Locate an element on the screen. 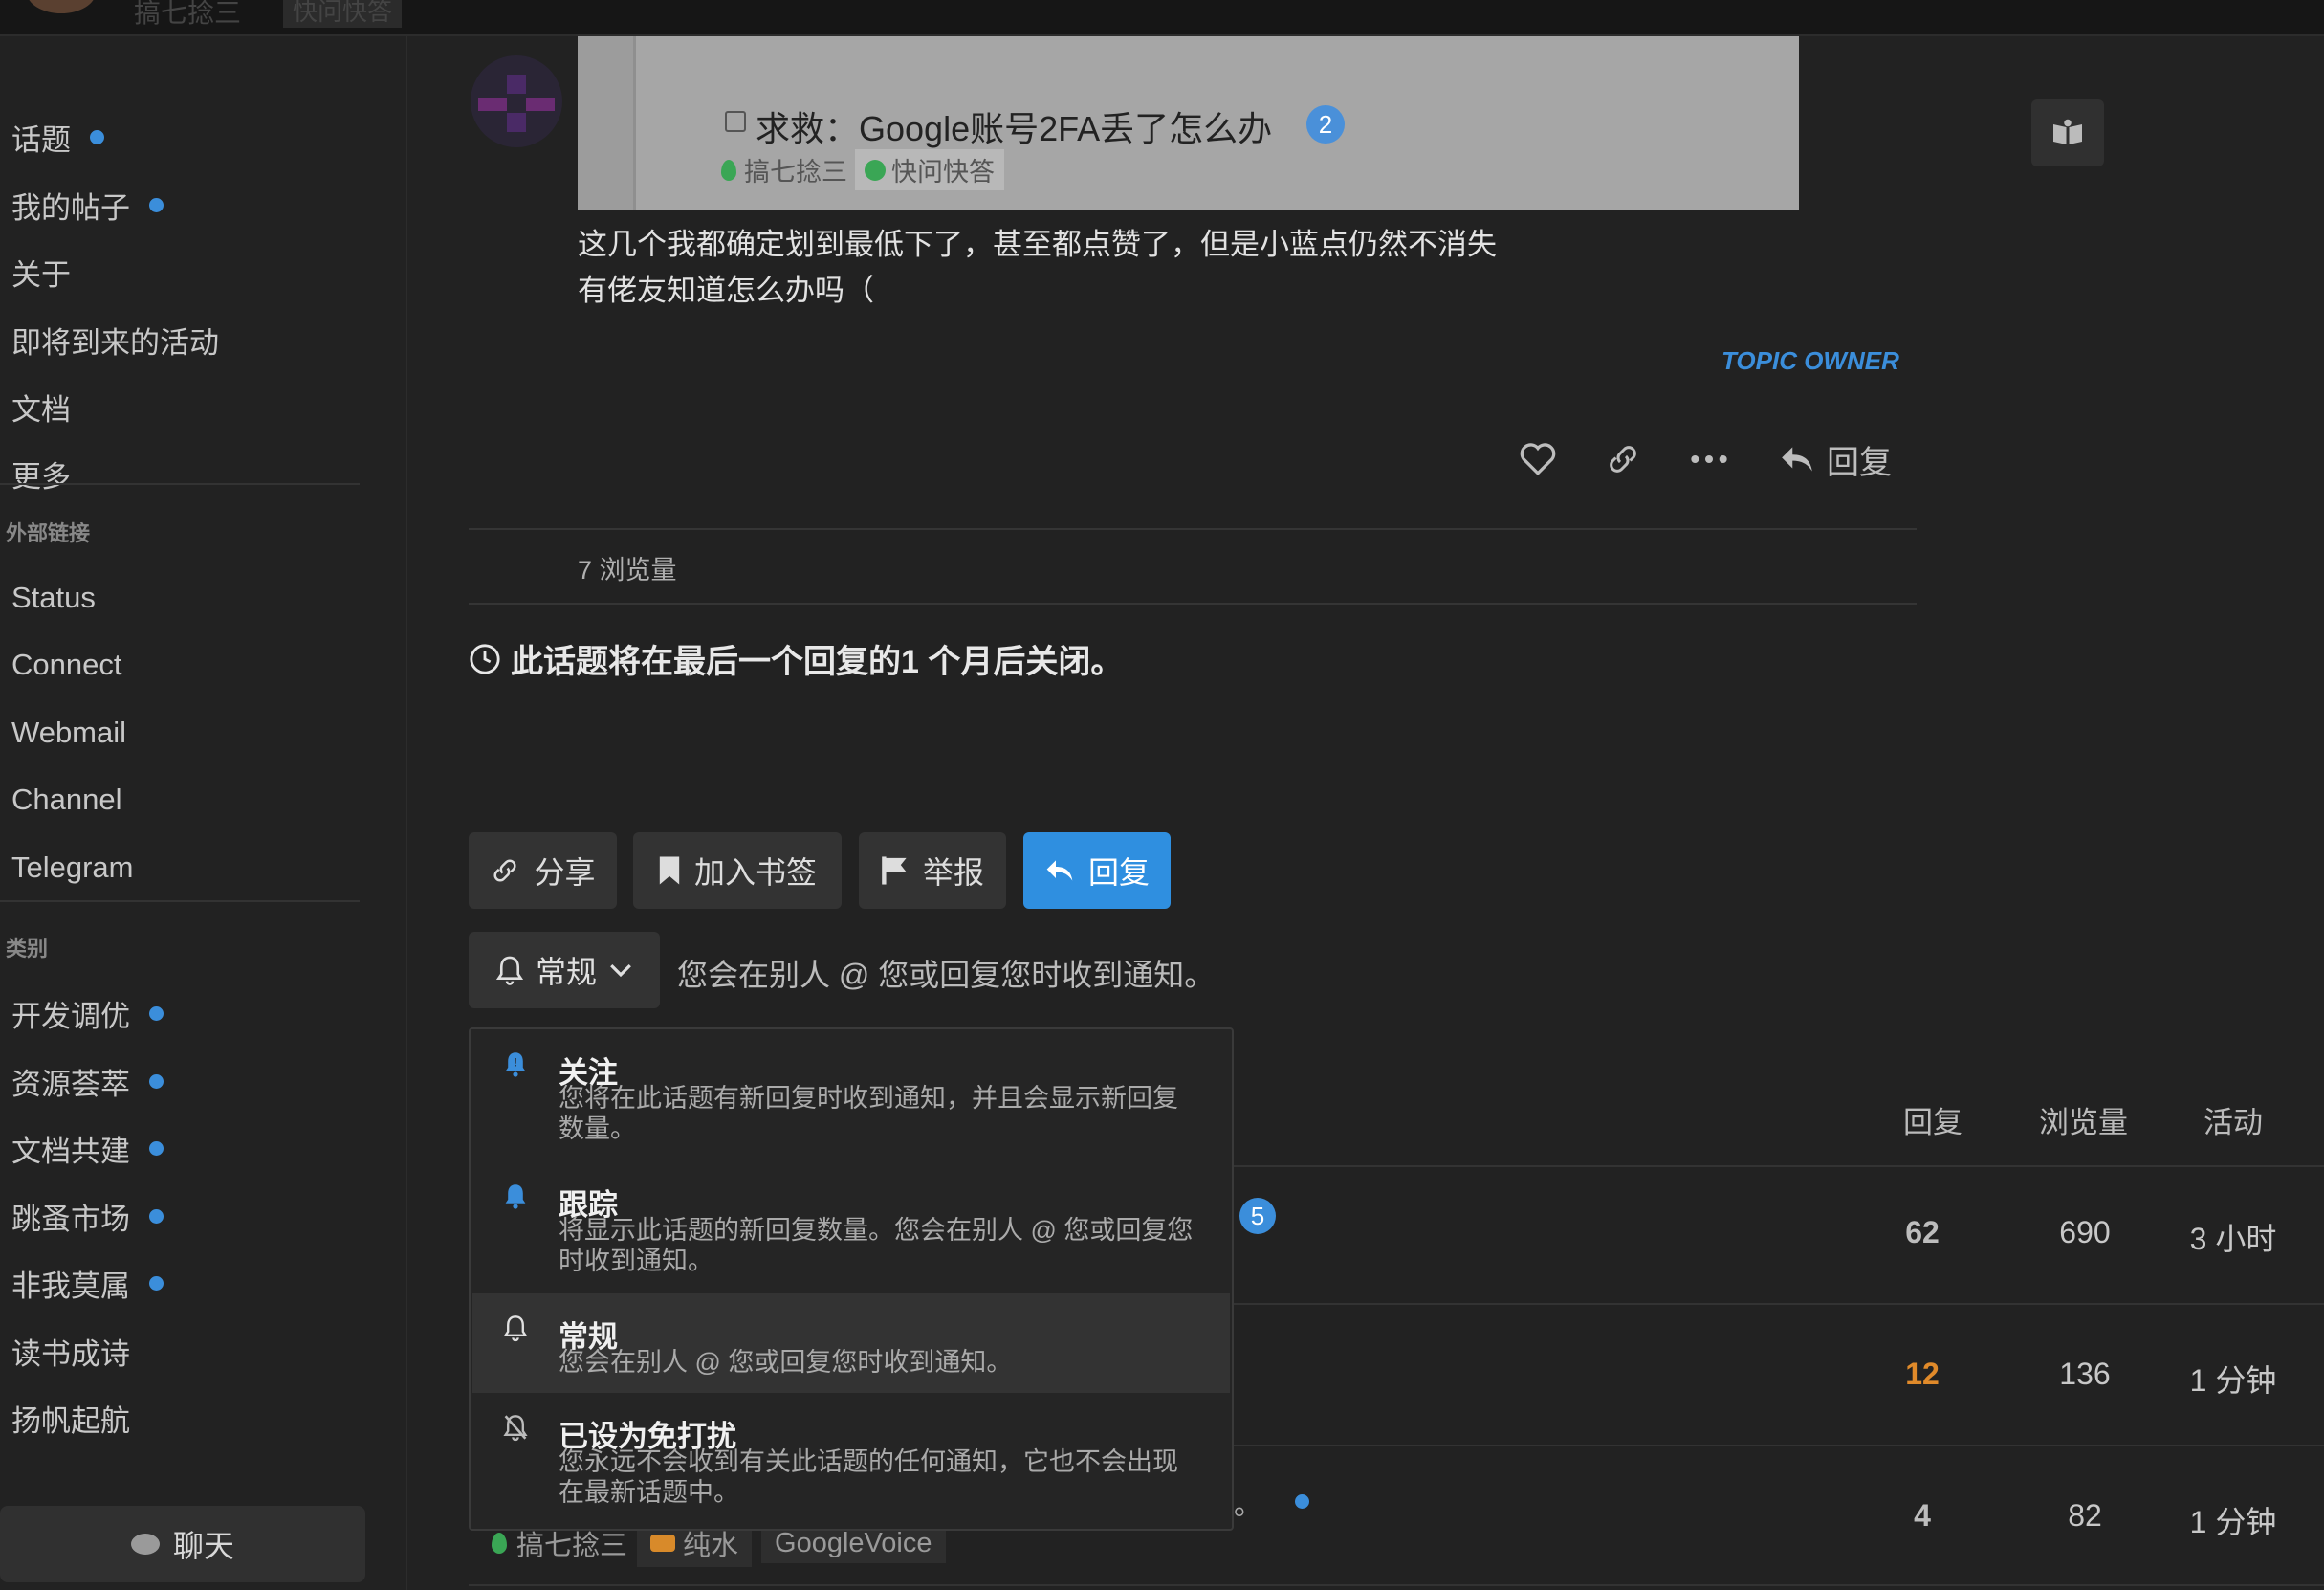 The image size is (2324, 1590). timeline-toggle-button is located at coordinates (2067, 132).